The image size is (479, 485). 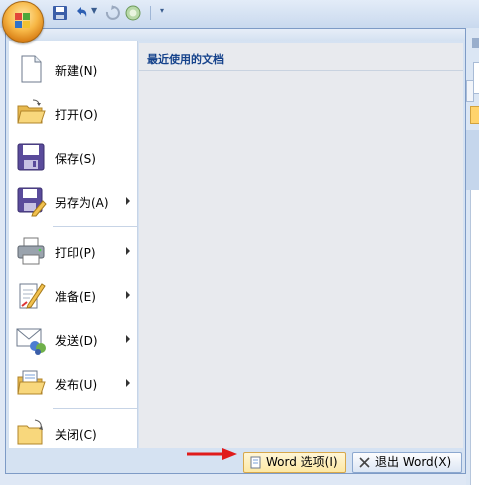 I want to click on menu-item-label: 发布(U), so click(x=76, y=385).